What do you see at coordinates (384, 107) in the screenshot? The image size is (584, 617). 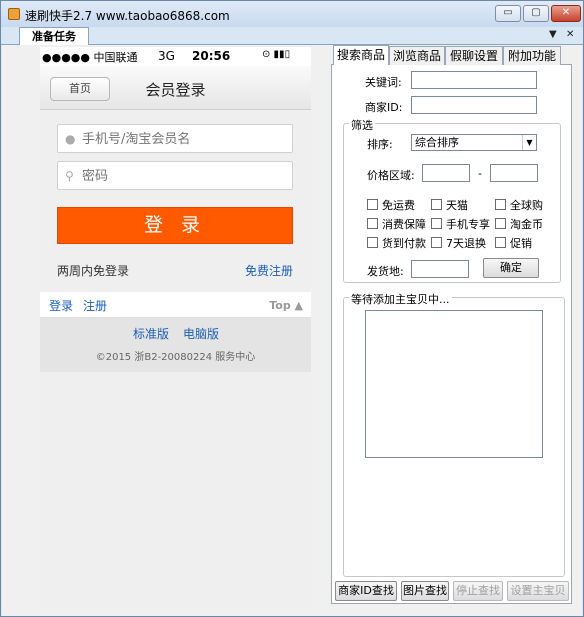 I see `shopid-label: 商家ID:` at bounding box center [384, 107].